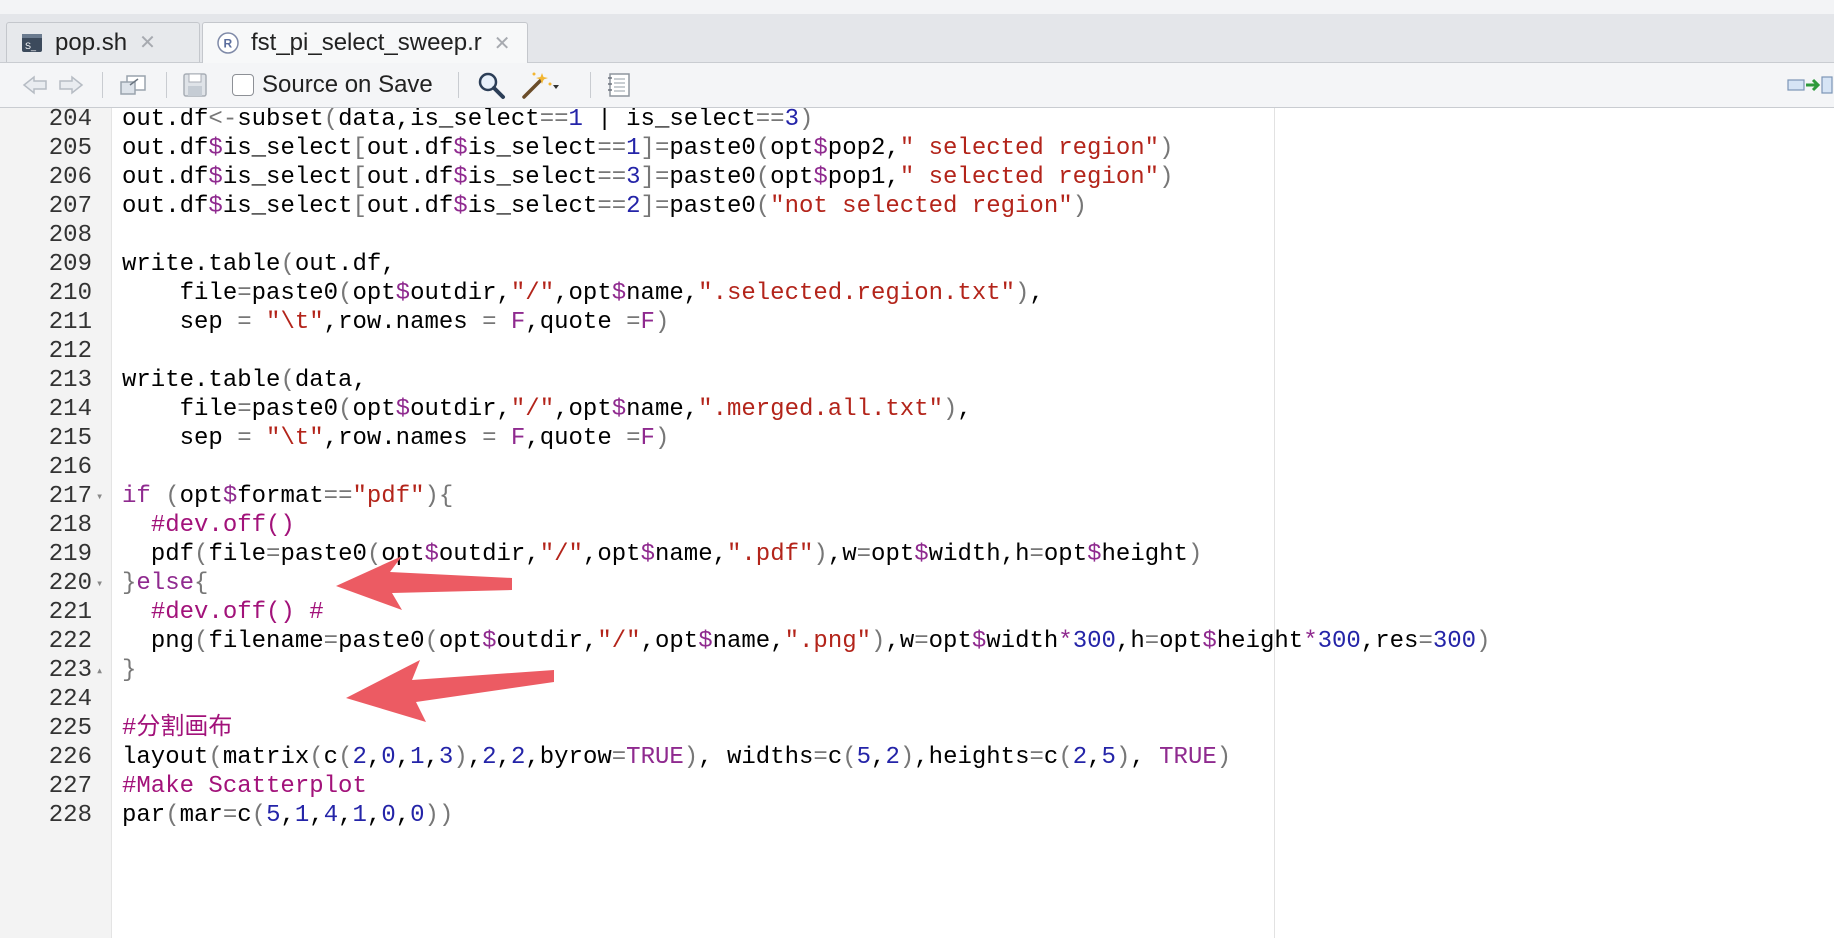 The height and width of the screenshot is (938, 1834). I want to click on search-icon, so click(491, 85).